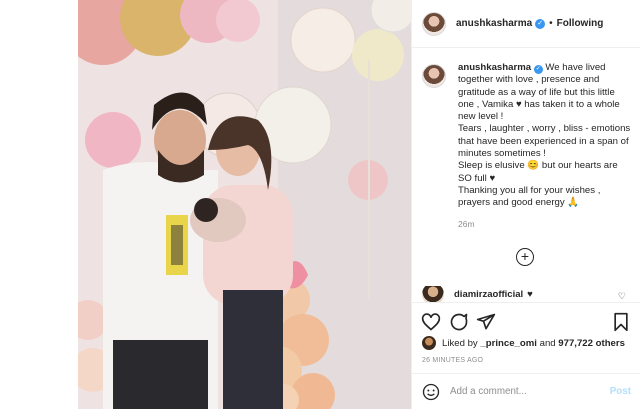  I want to click on comment-username: diamirzaofficial, so click(488, 294).